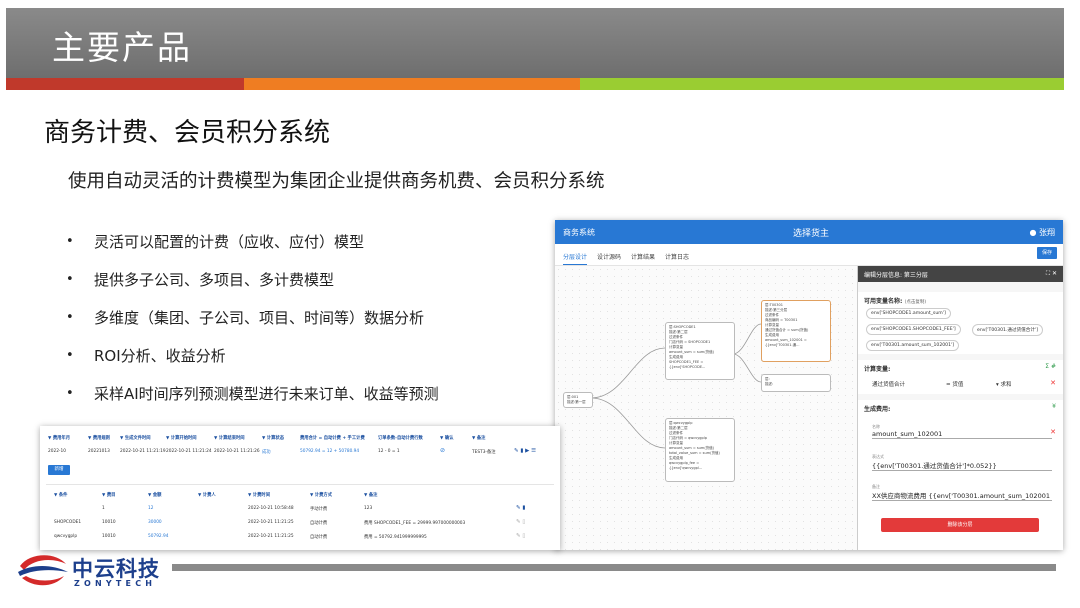 This screenshot has width=1080, height=608. What do you see at coordinates (266, 394) in the screenshot?
I see `feature-text: 采样AI时间序列预测模型进行未来订单、收益等预测` at bounding box center [266, 394].